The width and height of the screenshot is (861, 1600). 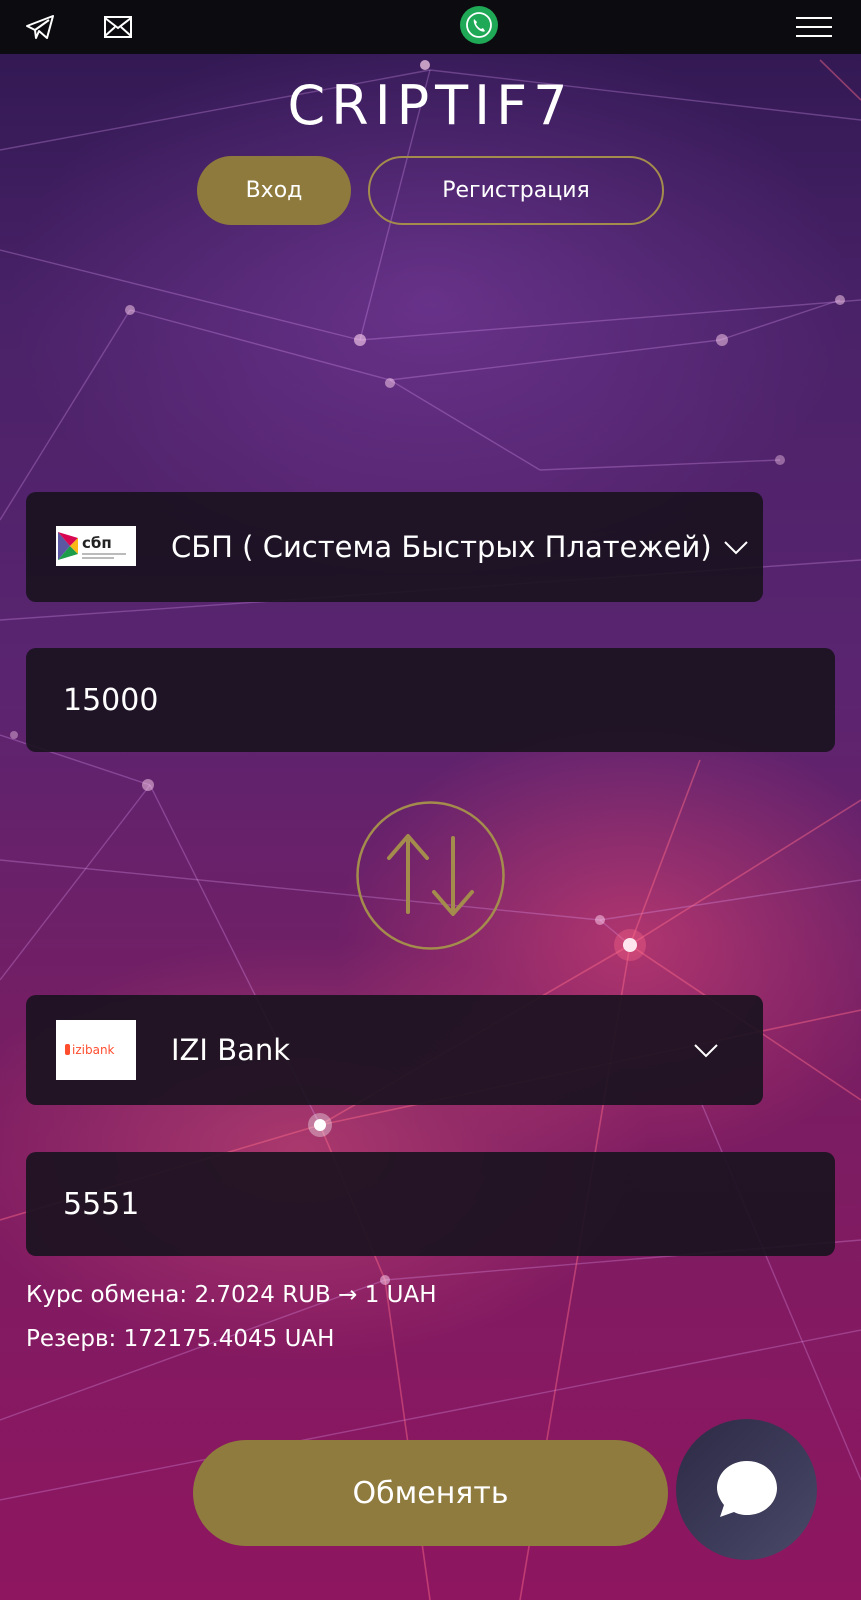 I want to click on sbp-logo-text: сбп, so click(x=97, y=543).